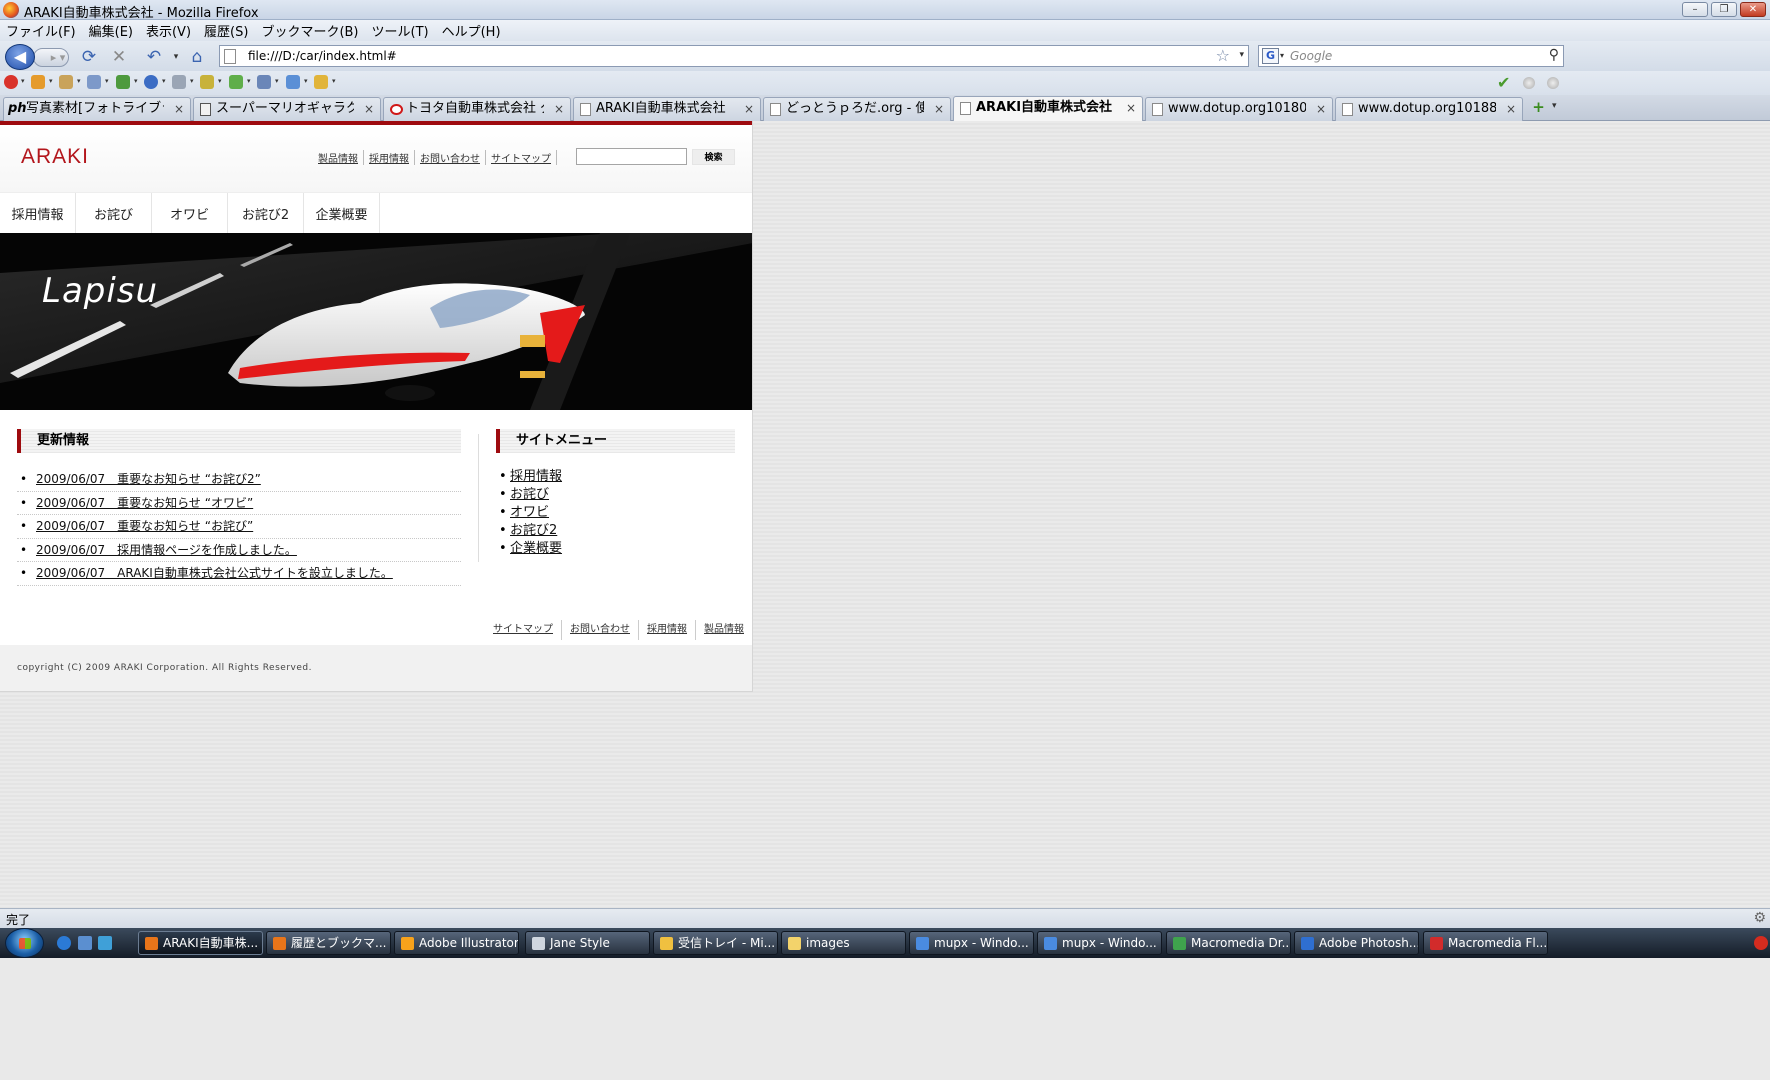  I want to click on sitemenu-link-recruit: 採用情報, so click(536, 476).